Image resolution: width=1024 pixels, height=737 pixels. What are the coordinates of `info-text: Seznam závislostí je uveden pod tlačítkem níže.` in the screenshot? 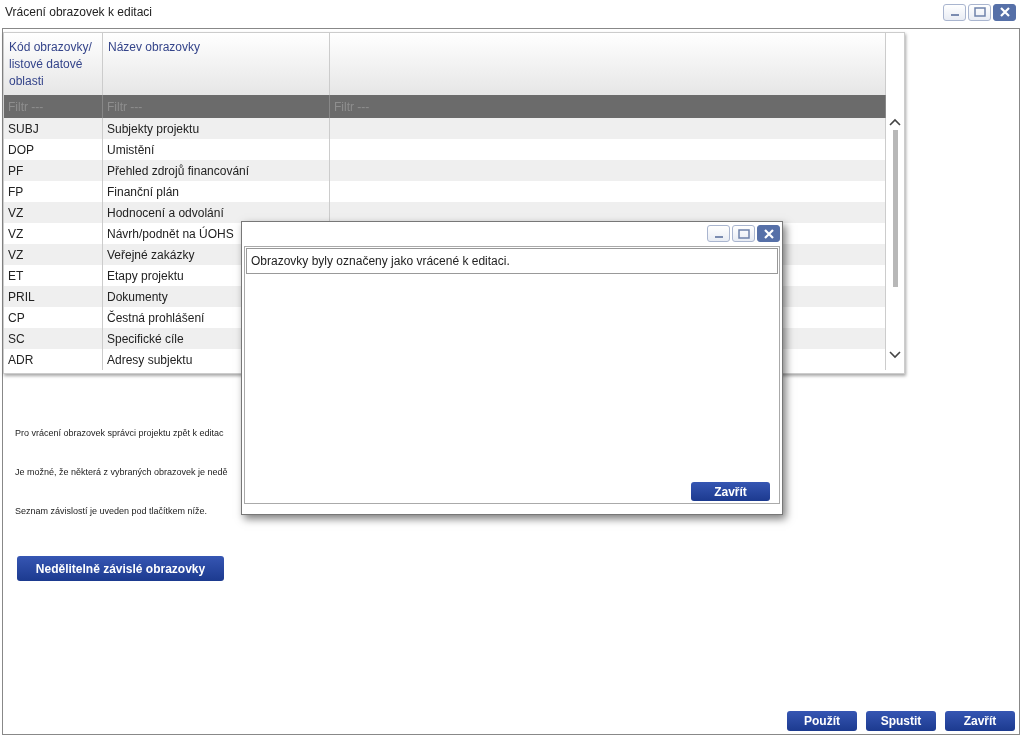 It's located at (112, 511).